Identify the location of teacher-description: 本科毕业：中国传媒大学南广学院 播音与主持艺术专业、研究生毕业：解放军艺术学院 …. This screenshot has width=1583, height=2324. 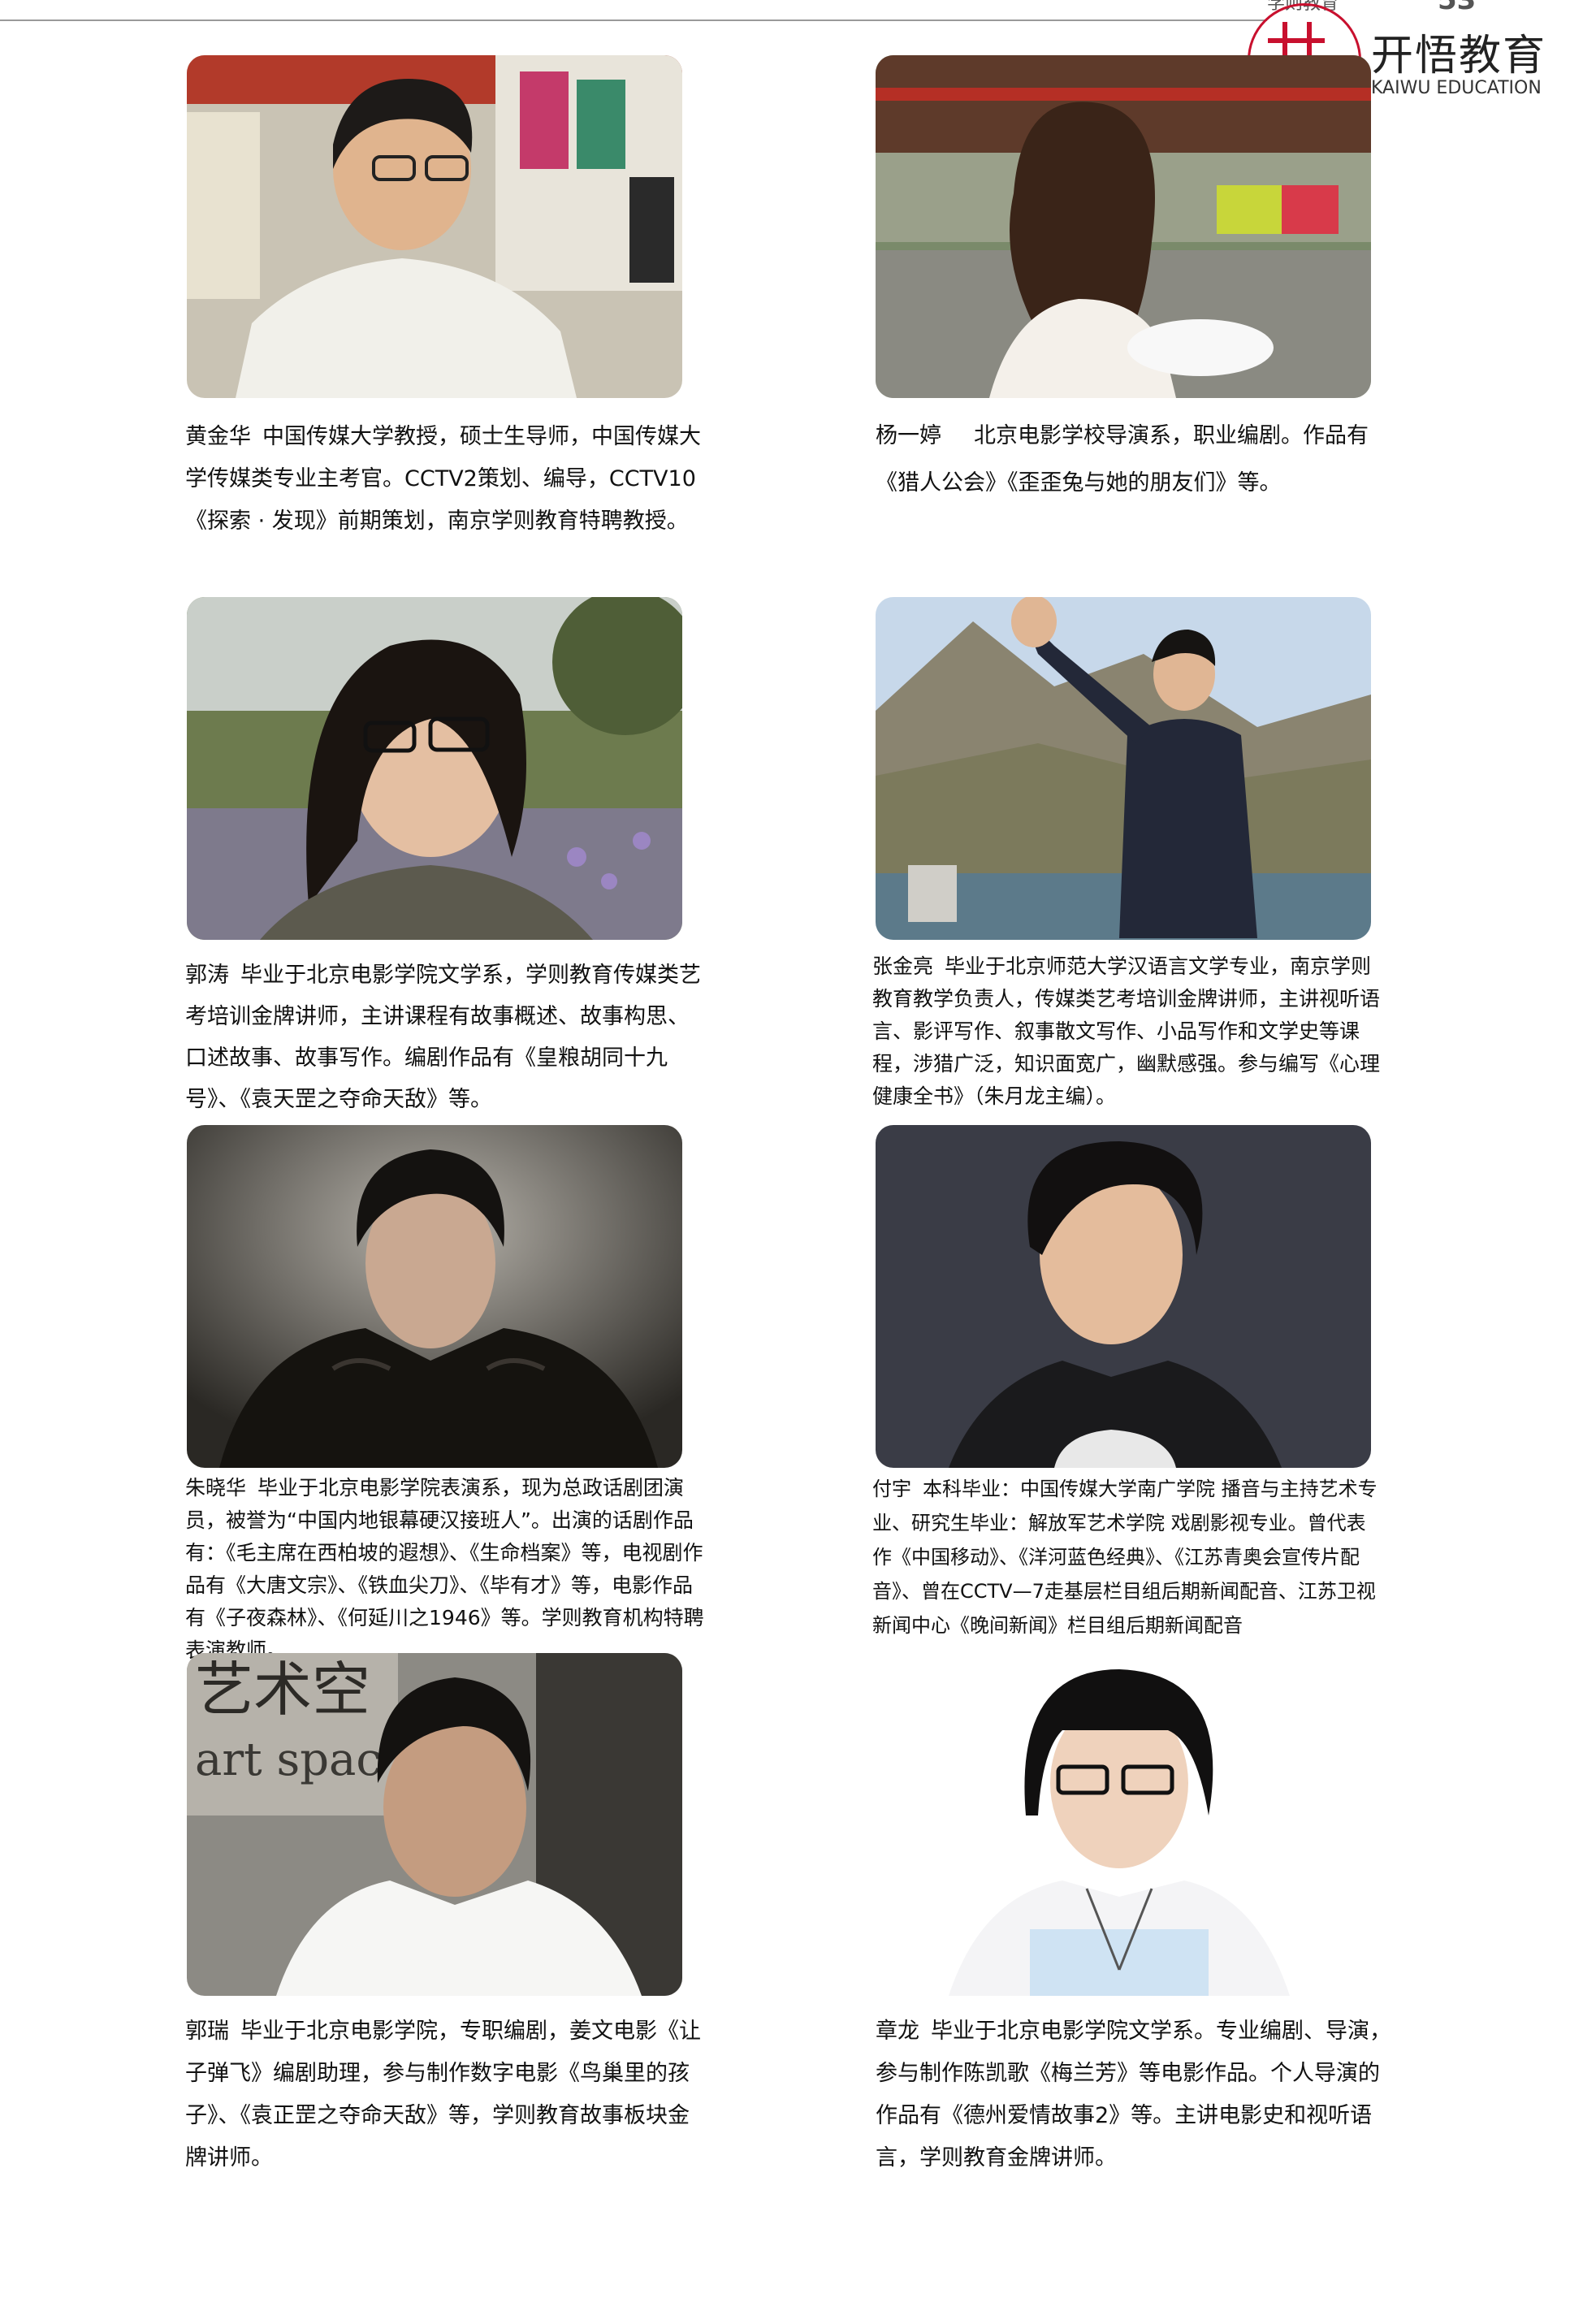
(1125, 1557).